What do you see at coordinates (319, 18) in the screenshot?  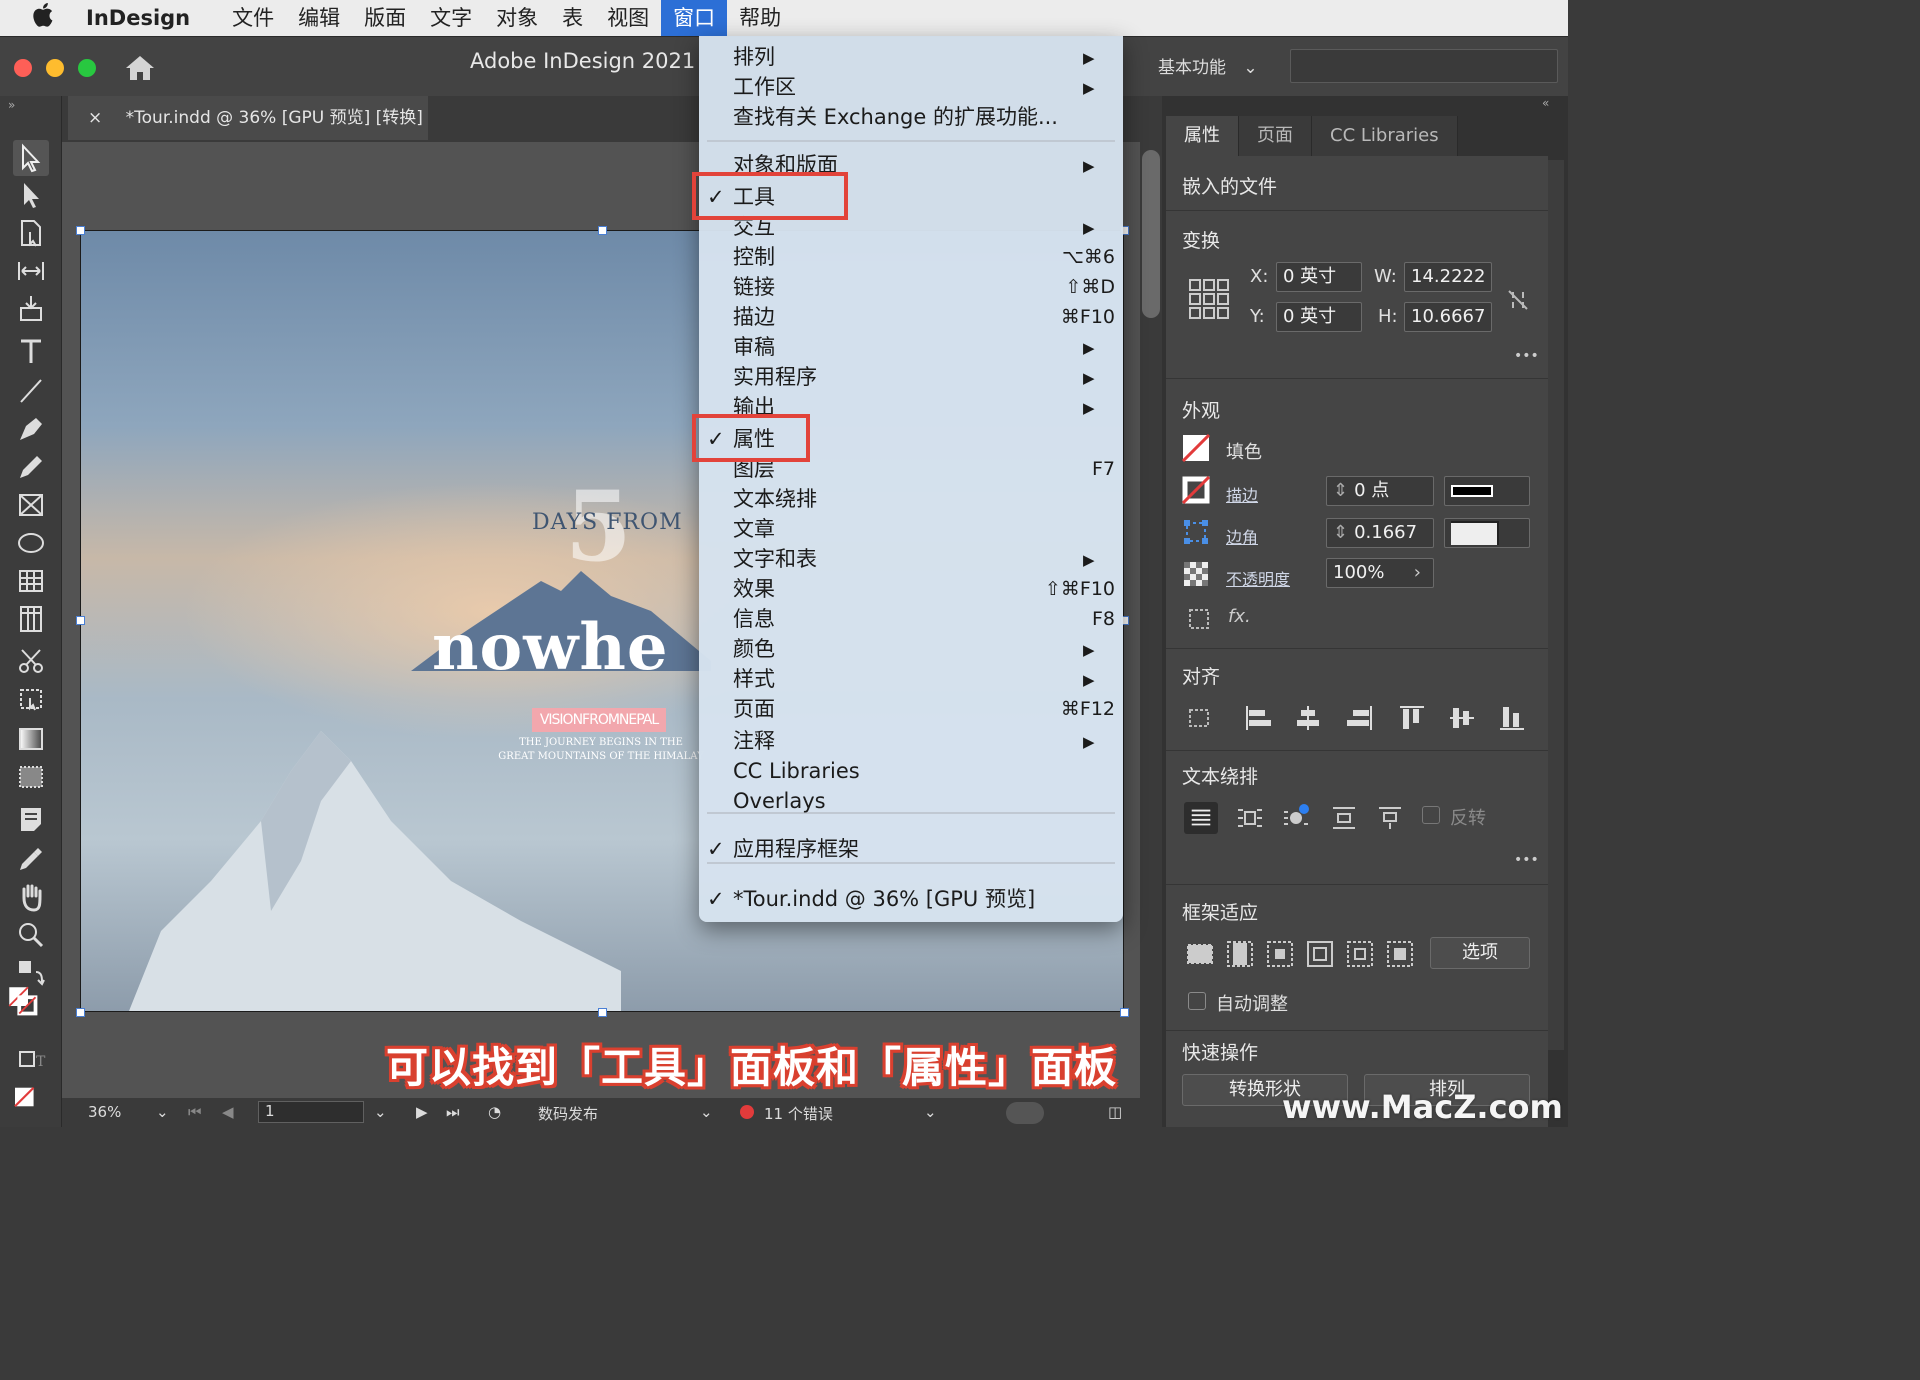 I see `menu-edit: 编辑` at bounding box center [319, 18].